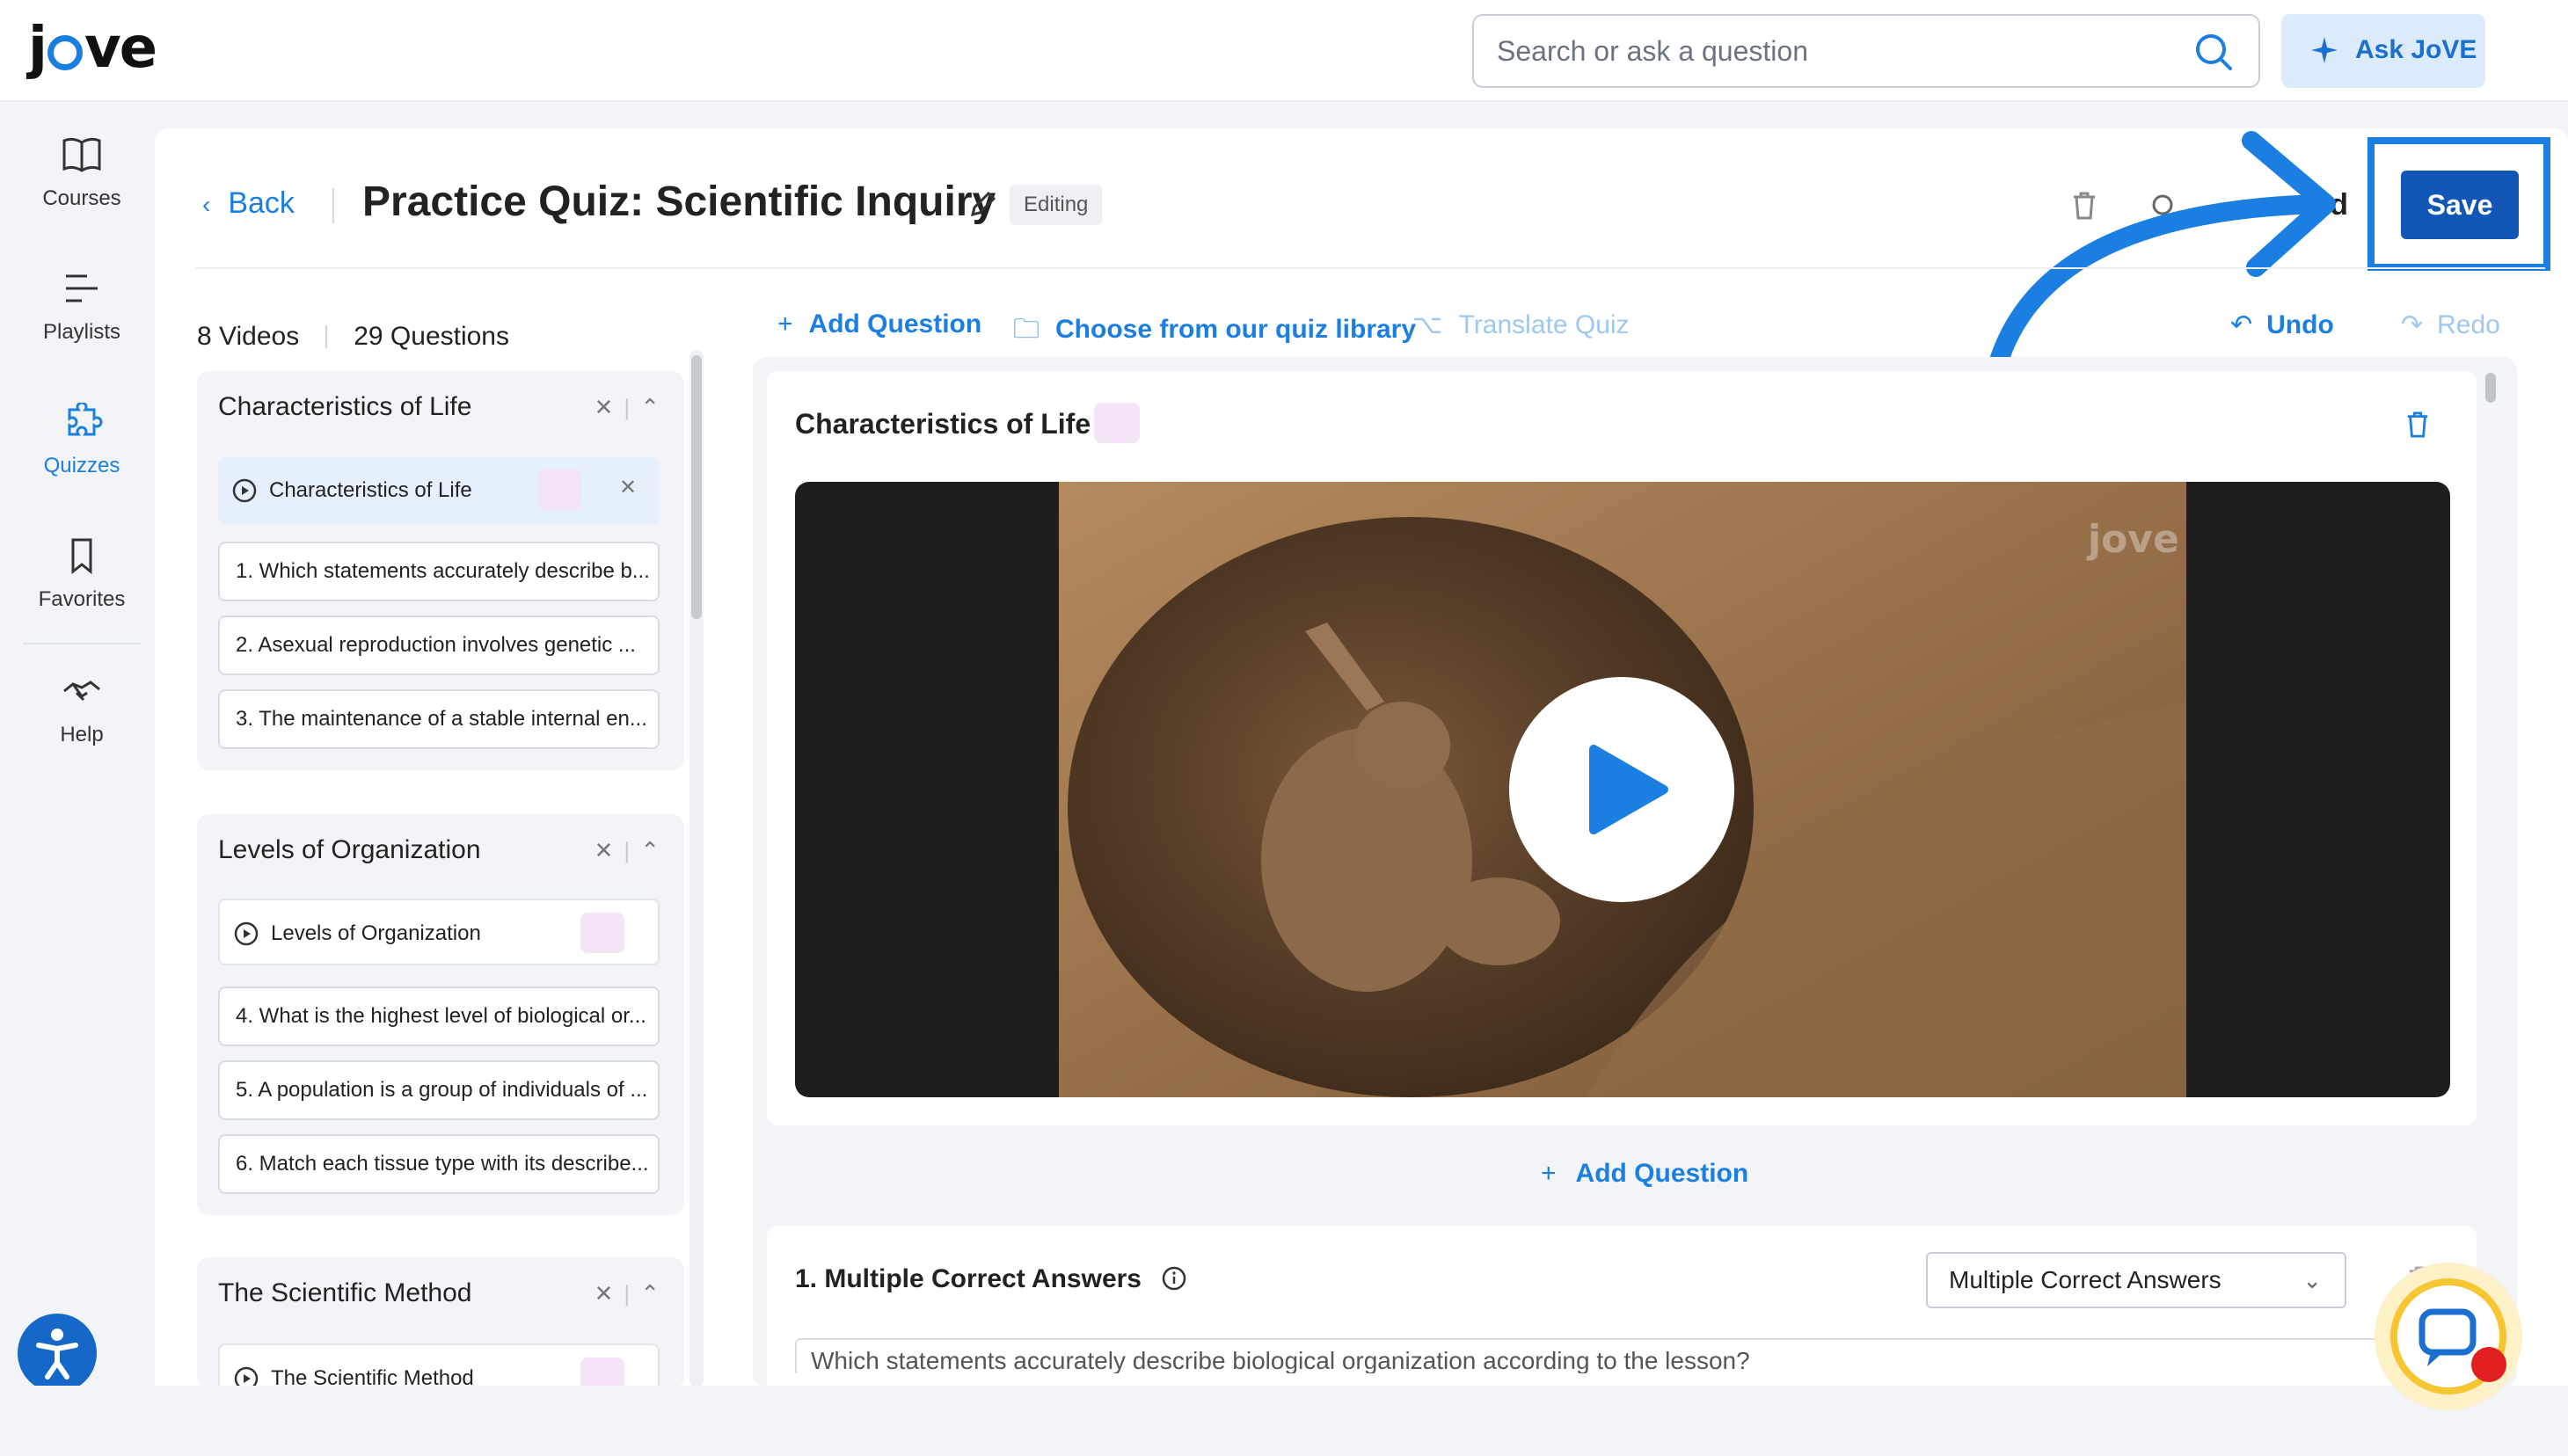 This screenshot has height=1456, width=2568. I want to click on page-title: Practice Quiz: Scientific Inquiry, so click(679, 201).